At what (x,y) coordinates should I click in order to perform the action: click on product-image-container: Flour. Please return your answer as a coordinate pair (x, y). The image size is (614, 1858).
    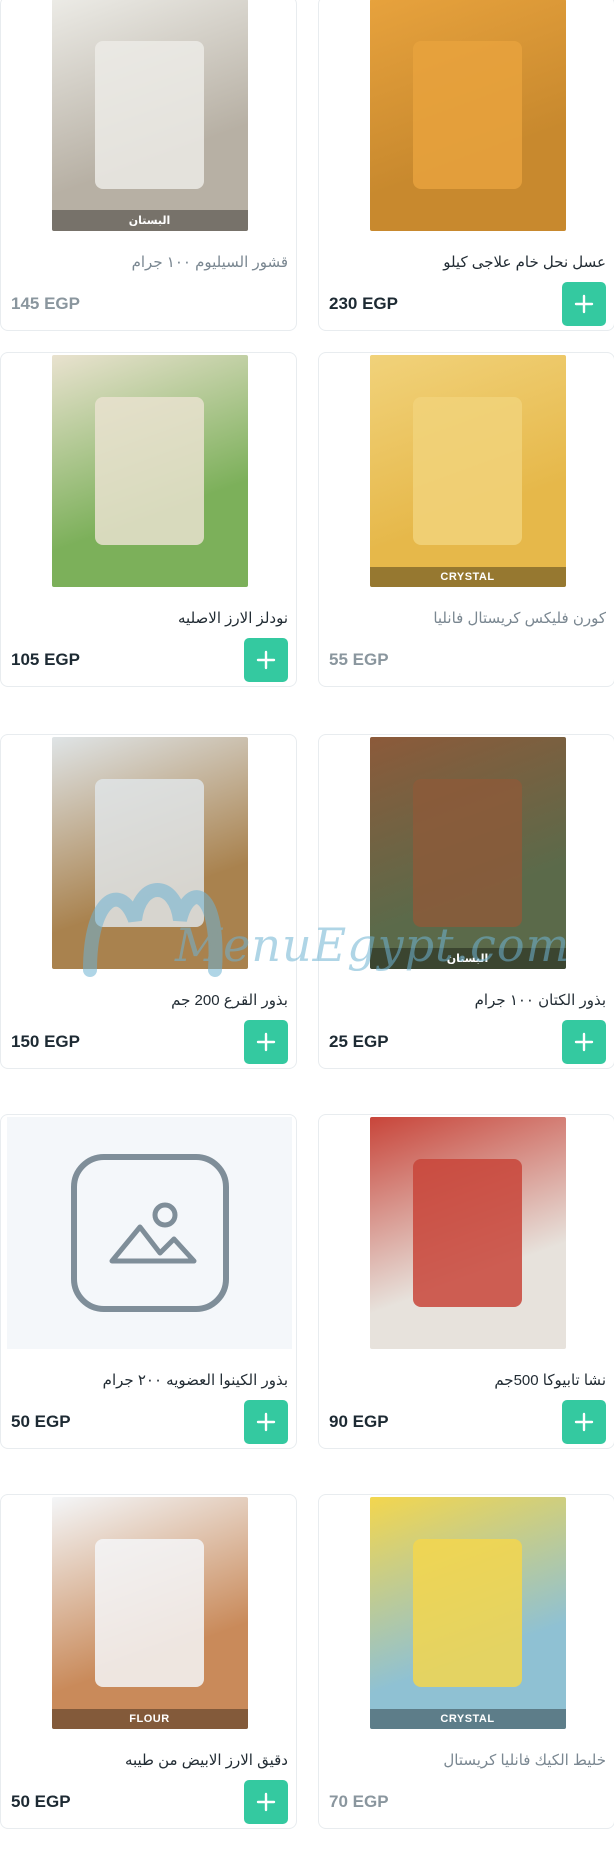
    Looking at the image, I should click on (149, 1613).